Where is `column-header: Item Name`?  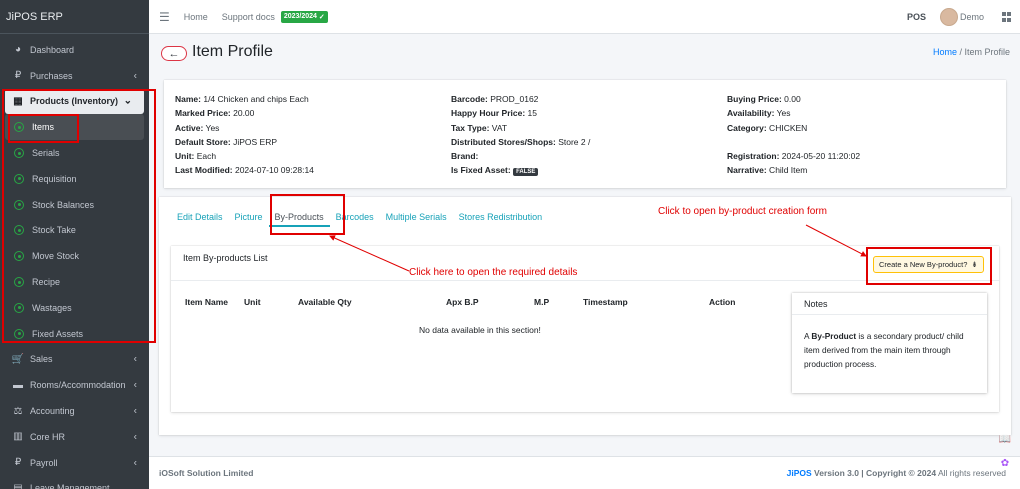 column-header: Item Name is located at coordinates (206, 302).